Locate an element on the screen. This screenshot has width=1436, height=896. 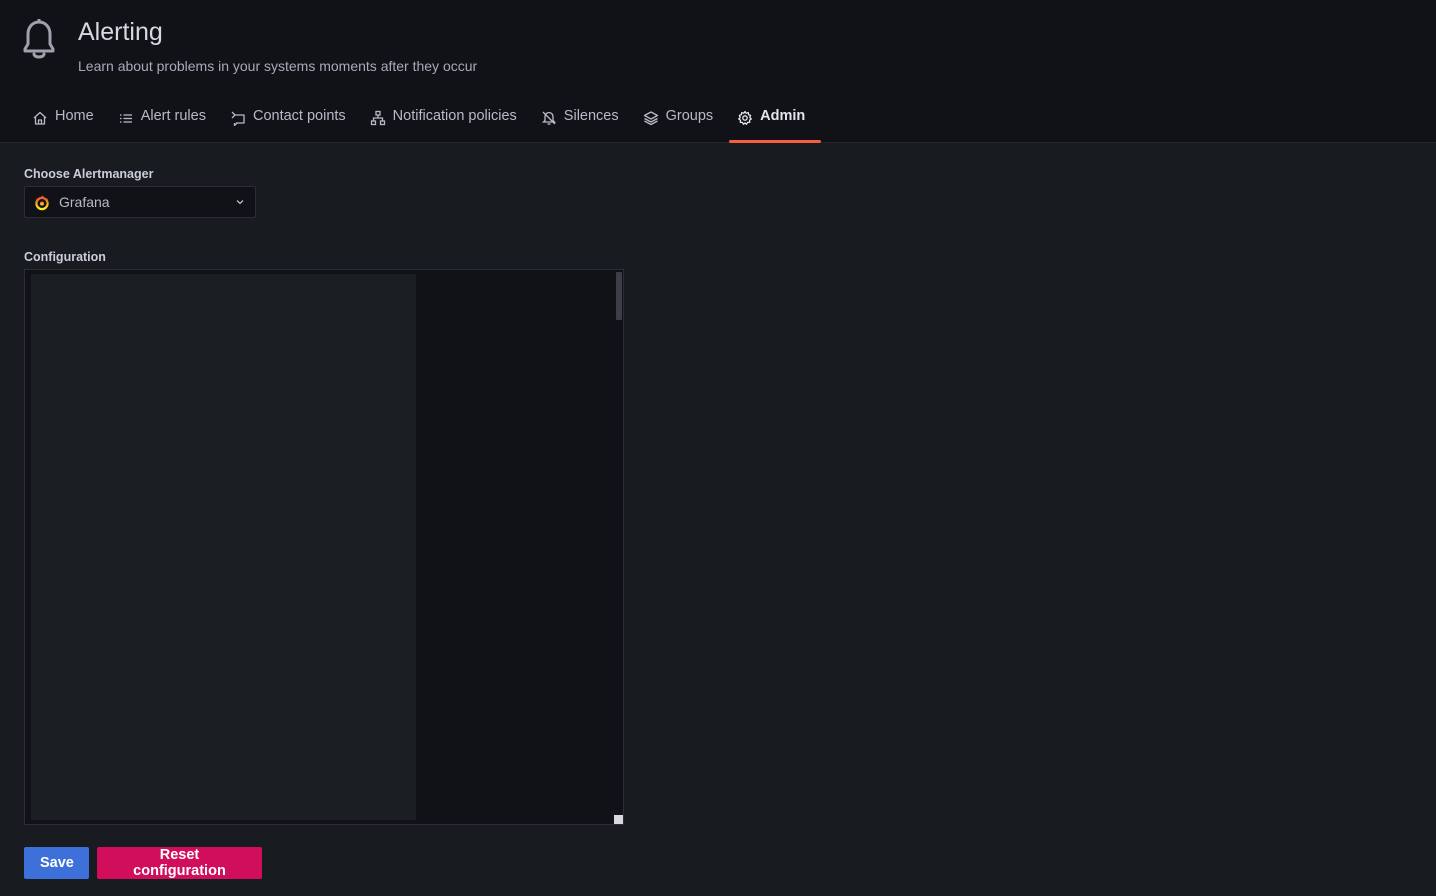
editor-resize-handle is located at coordinates (618, 819).